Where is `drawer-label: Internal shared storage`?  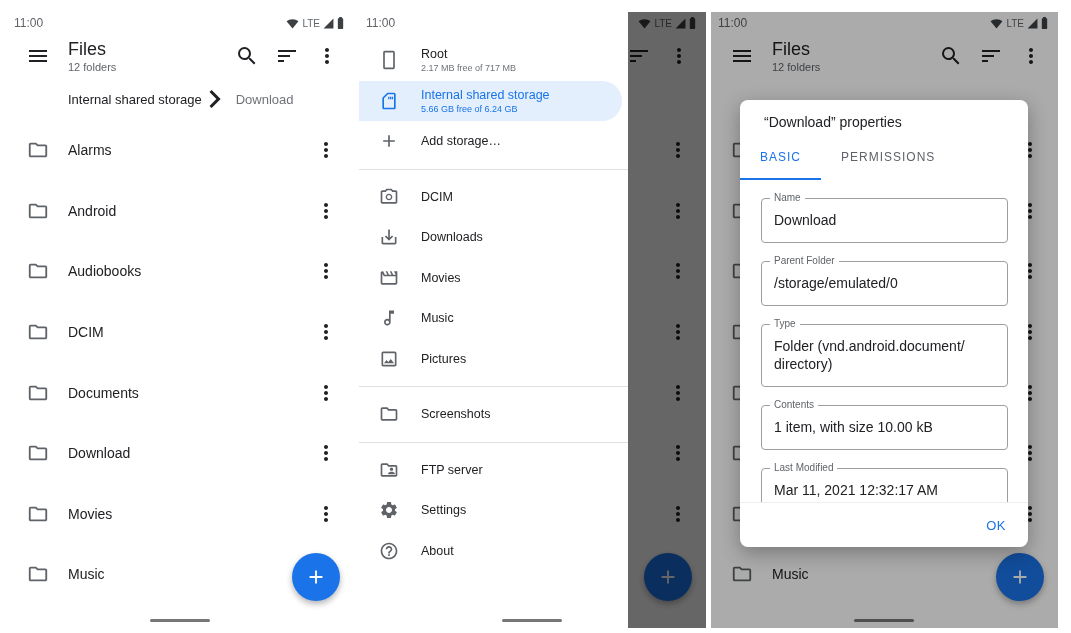
drawer-label: Internal shared storage is located at coordinates (485, 94).